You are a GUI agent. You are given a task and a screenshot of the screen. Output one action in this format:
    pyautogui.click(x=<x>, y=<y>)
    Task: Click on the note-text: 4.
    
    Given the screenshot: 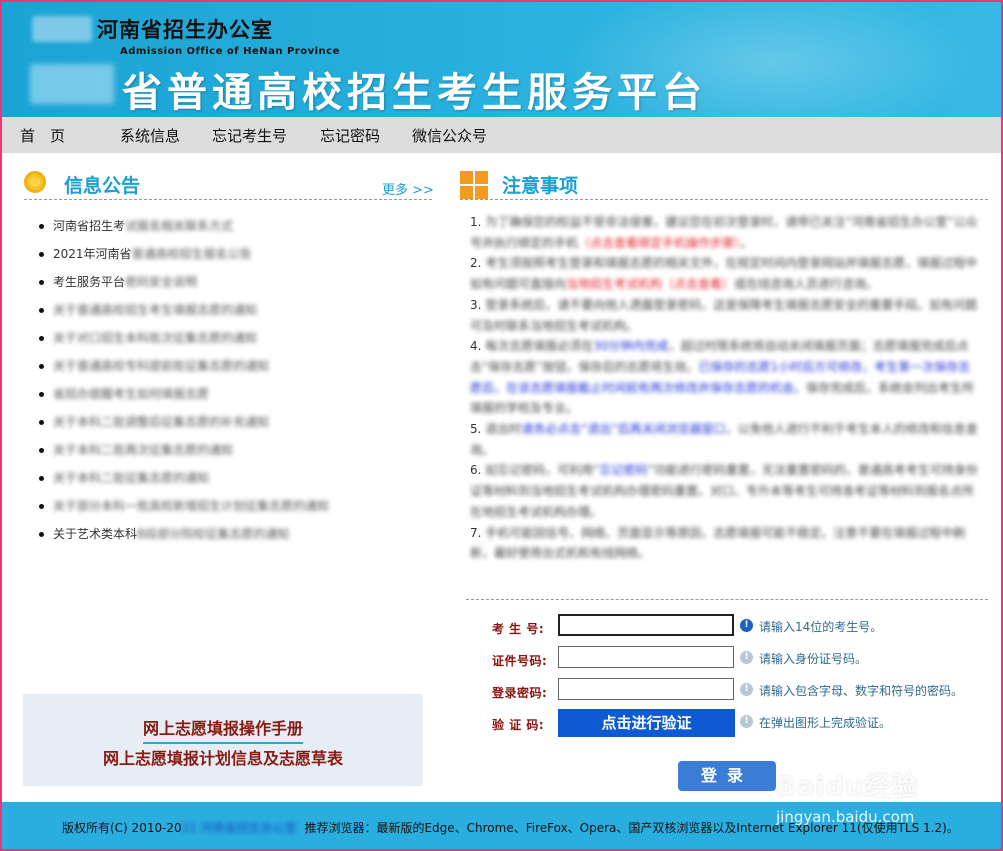 What is the action you would take?
    pyautogui.click(x=478, y=346)
    